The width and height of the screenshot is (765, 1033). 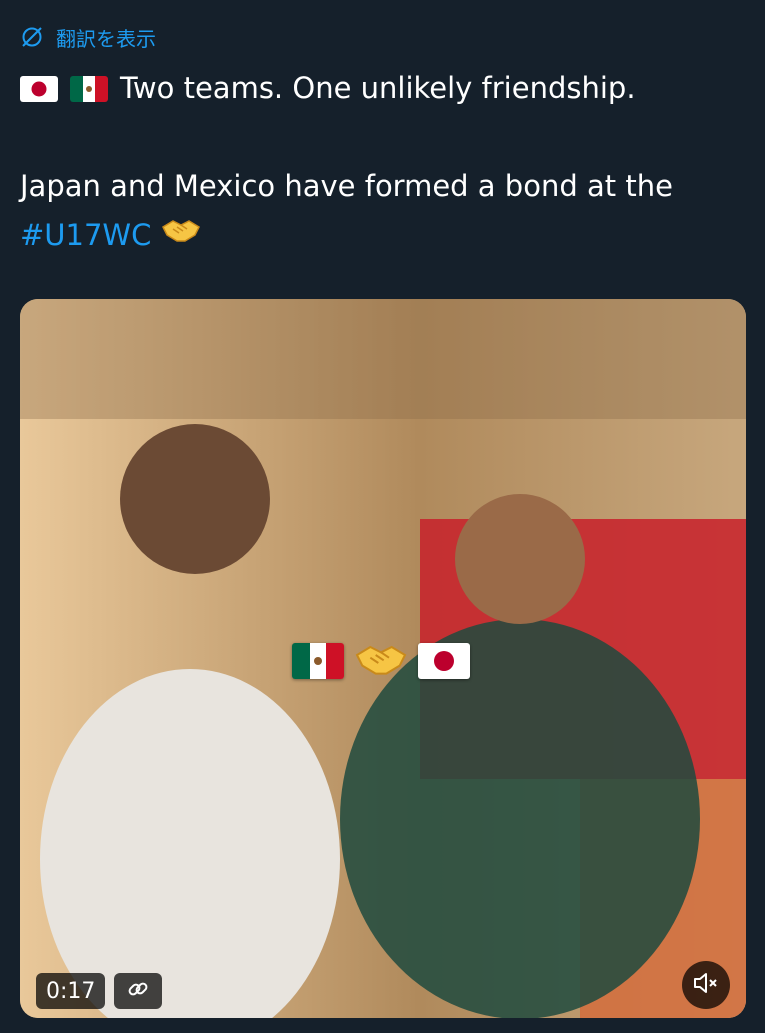 I want to click on hashtag-link: #U17WC, so click(x=85, y=235).